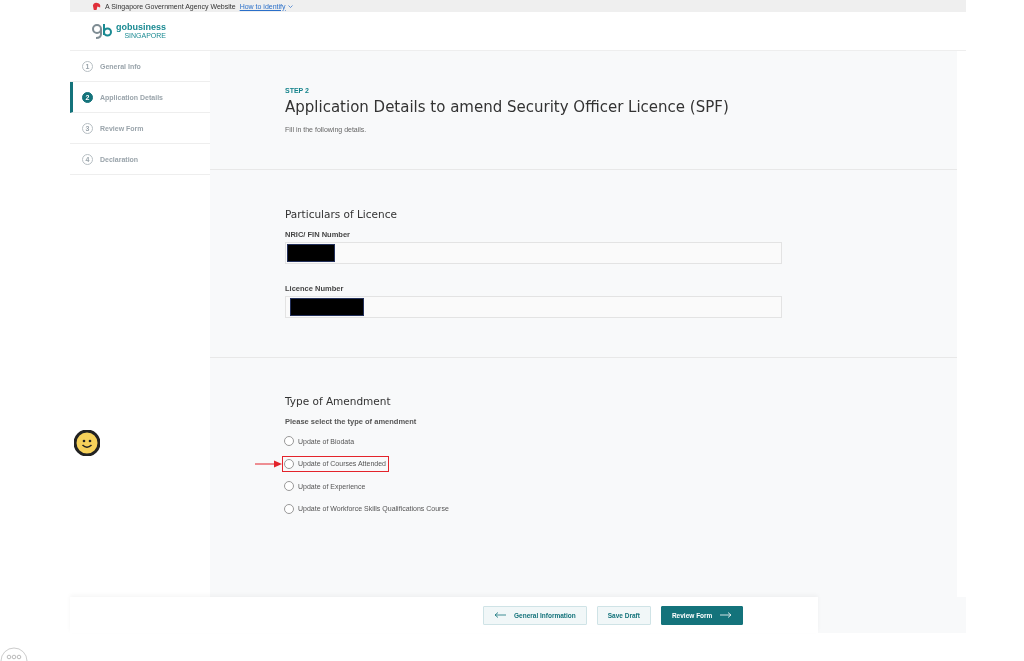 Image resolution: width=1024 pixels, height=661 pixels. Describe the element at coordinates (96, 6) in the screenshot. I see `lion-head-icon` at that location.